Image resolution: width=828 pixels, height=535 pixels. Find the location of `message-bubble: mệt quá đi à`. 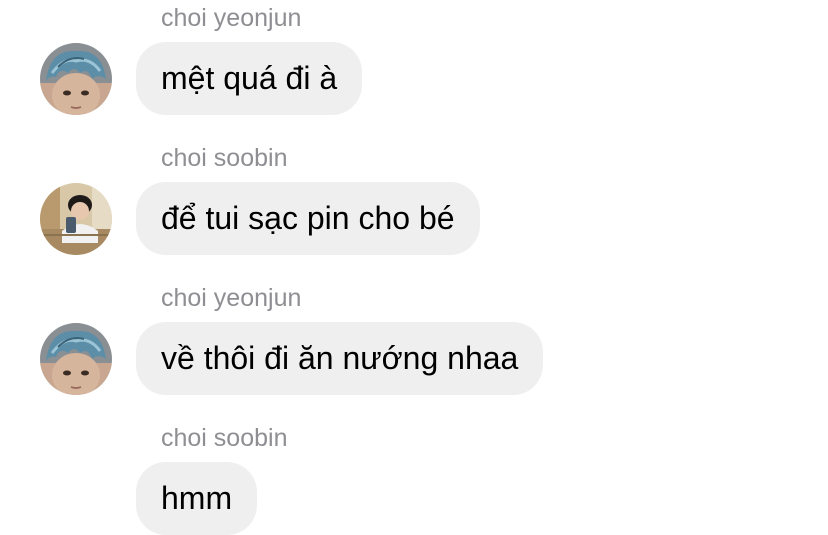

message-bubble: mệt quá đi à is located at coordinates (249, 78).